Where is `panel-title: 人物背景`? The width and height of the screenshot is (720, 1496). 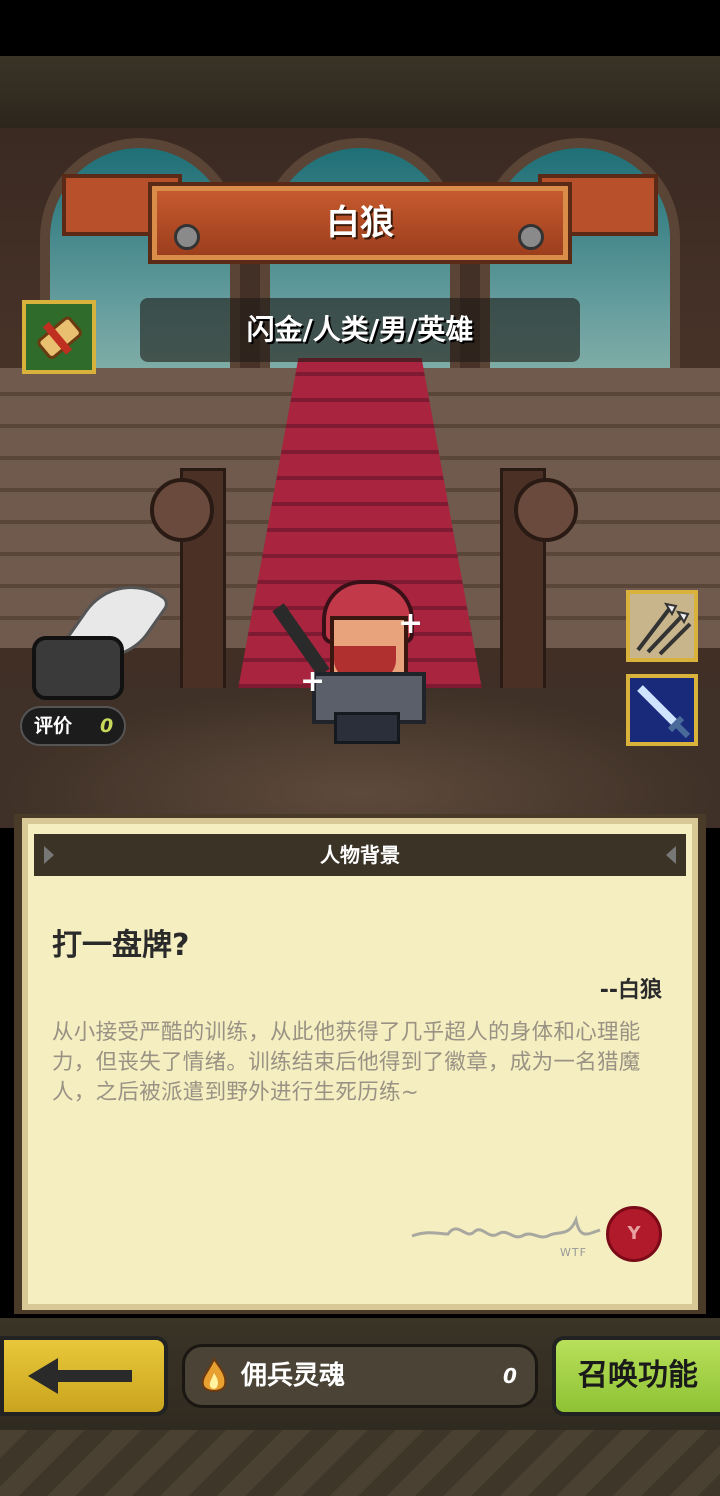 panel-title: 人物背景 is located at coordinates (360, 855).